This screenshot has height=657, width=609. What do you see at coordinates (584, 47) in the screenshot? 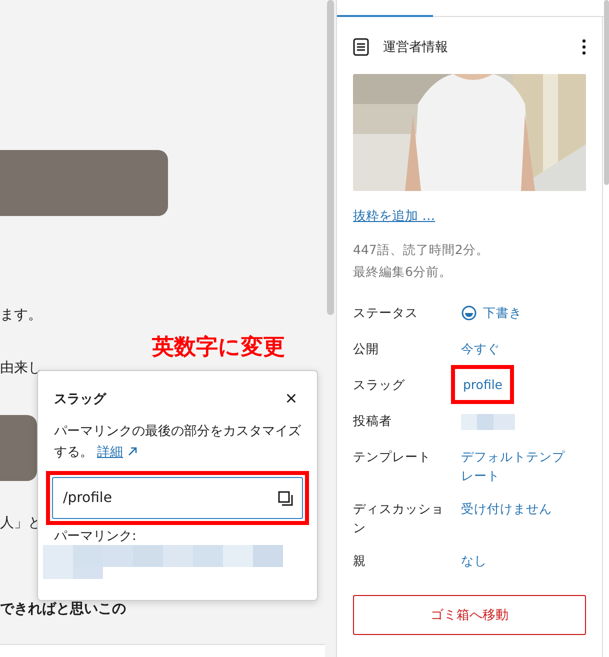
I see `more-icon` at bounding box center [584, 47].